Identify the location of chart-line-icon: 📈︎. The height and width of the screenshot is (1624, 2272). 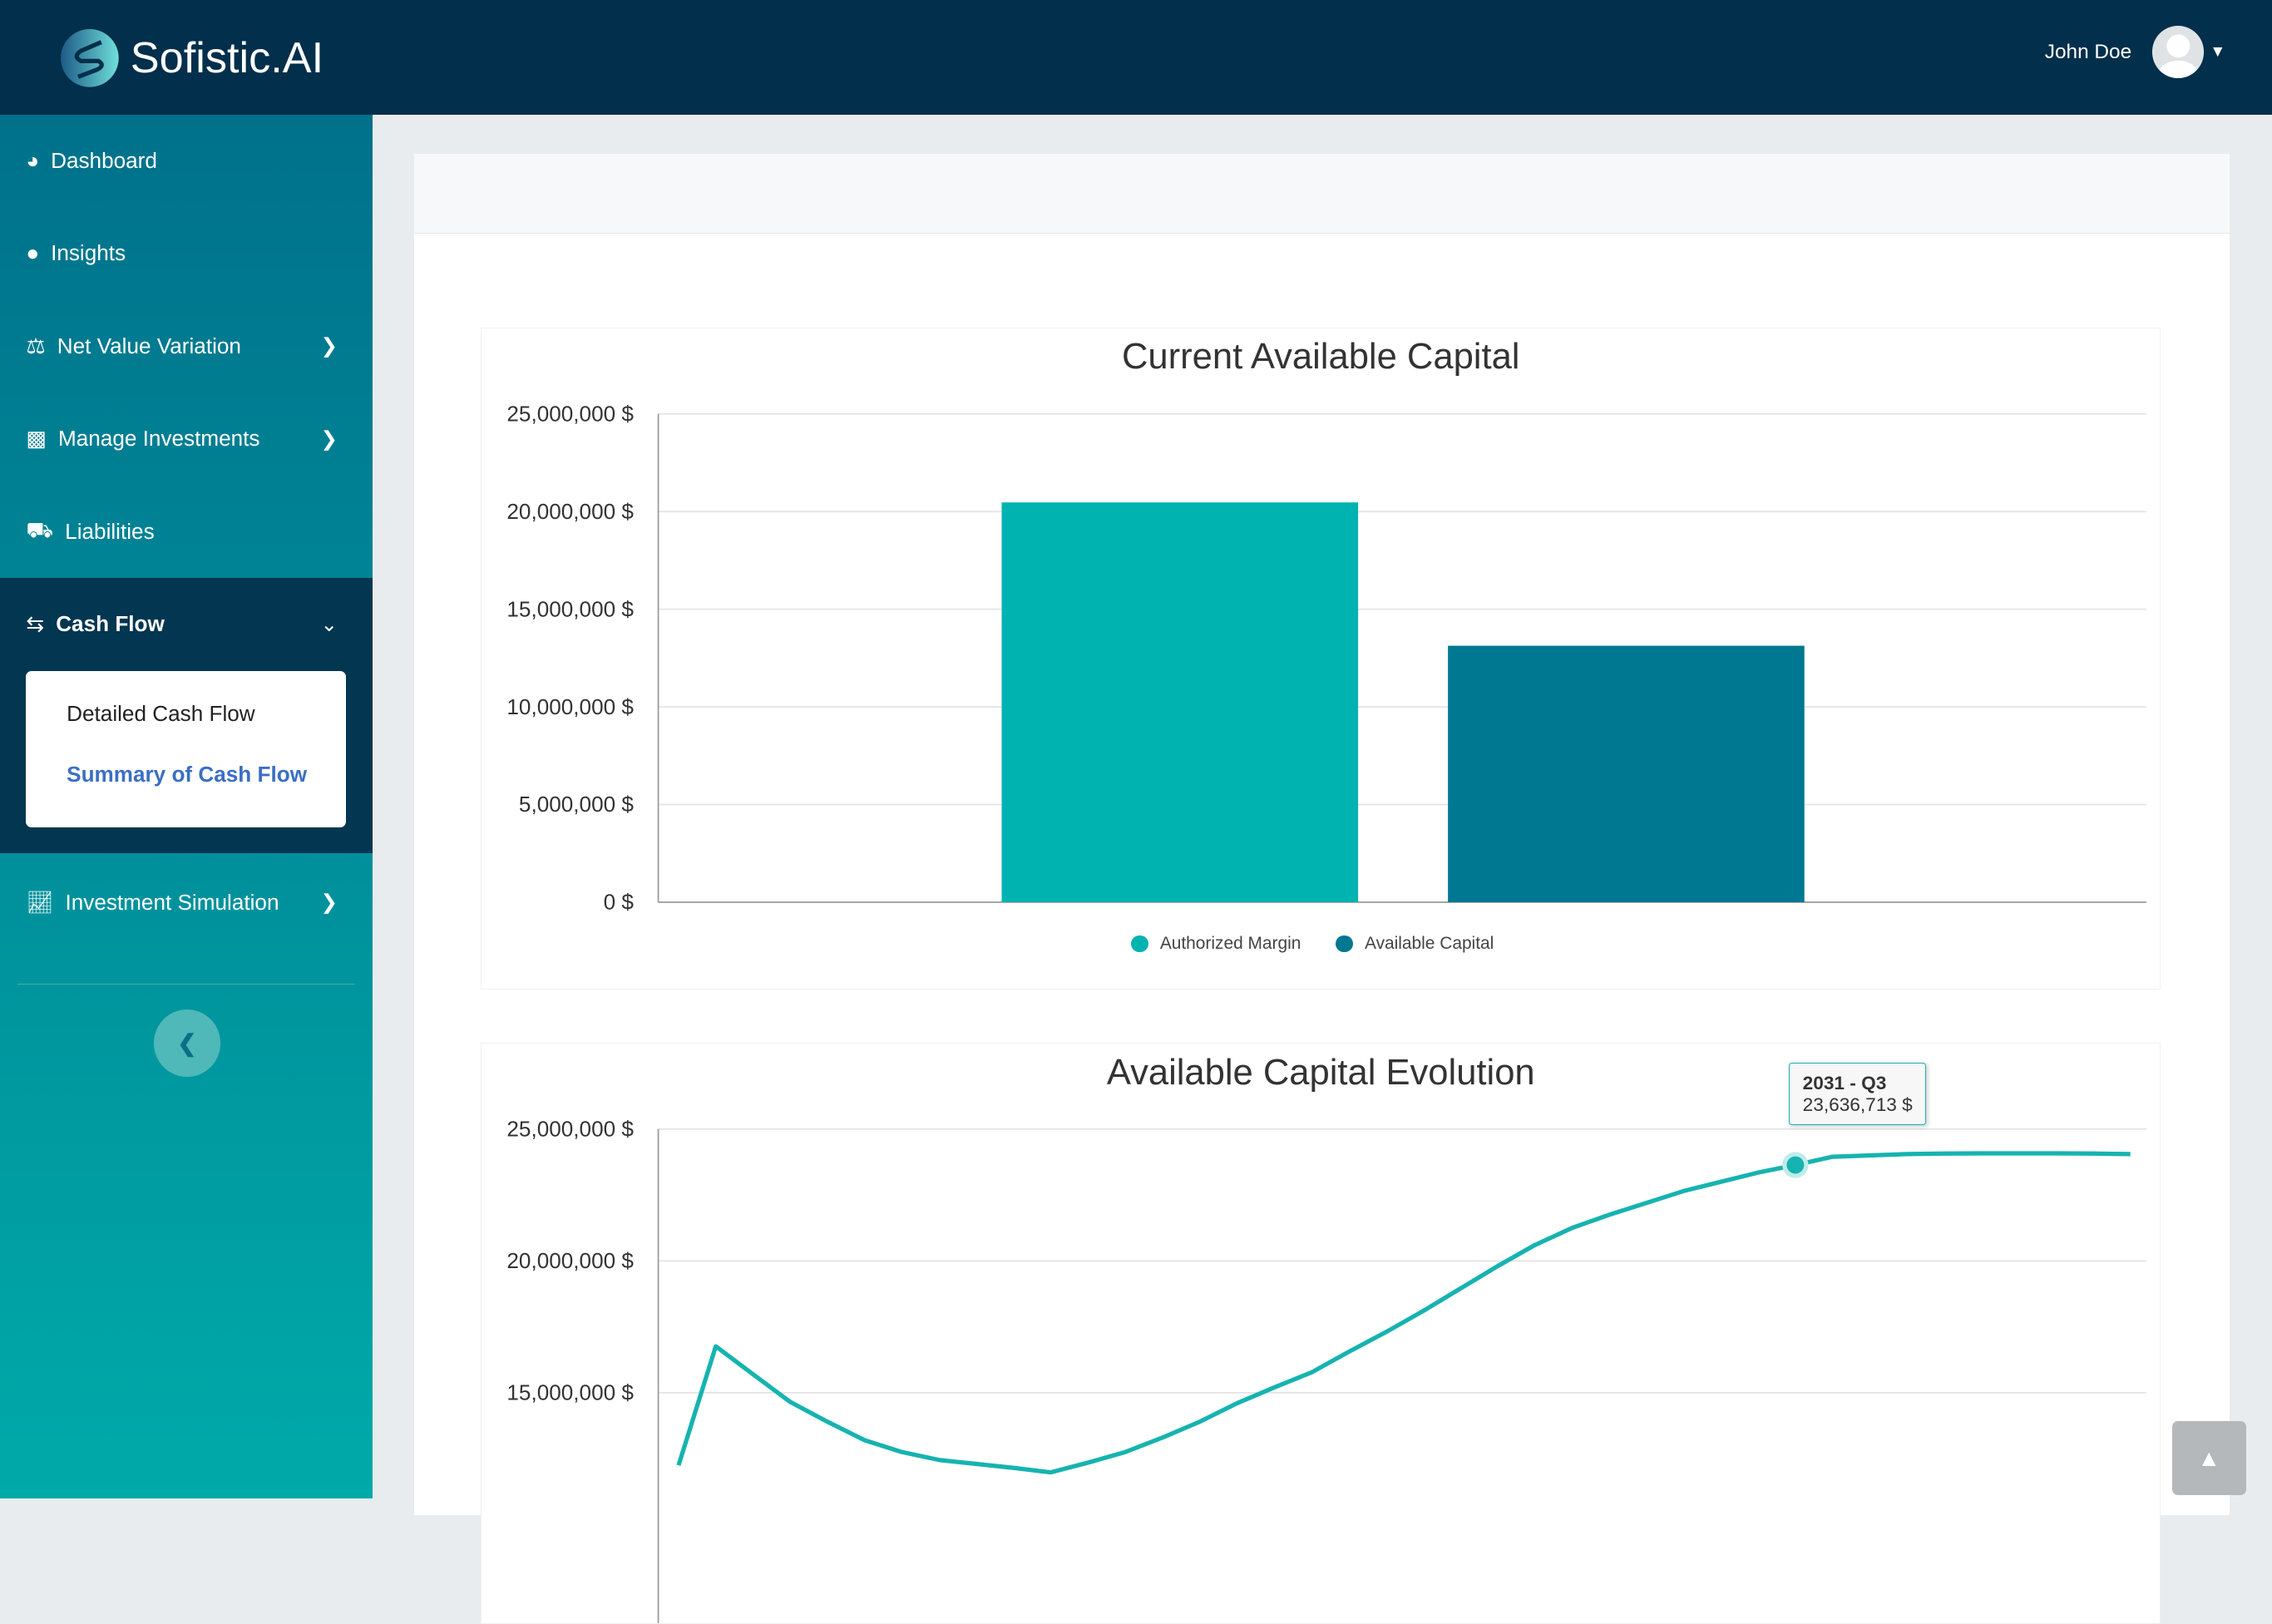
(40, 902).